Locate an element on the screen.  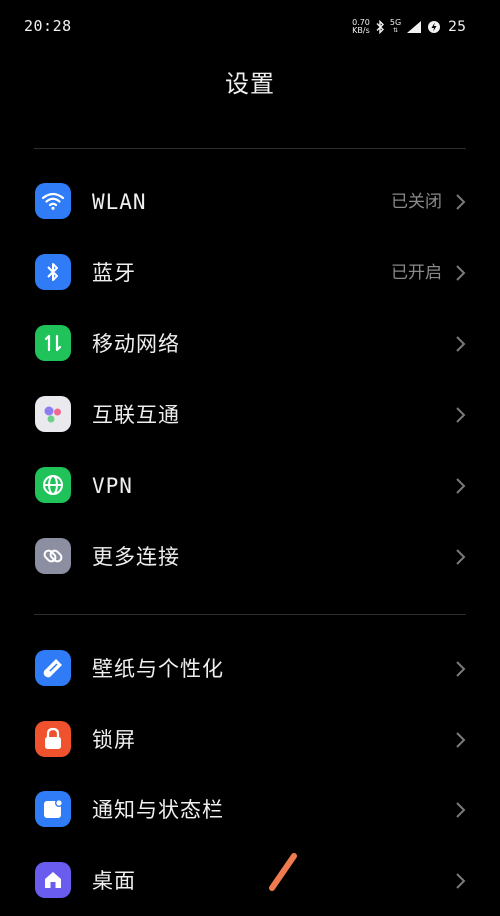
settings-item-bluetooth: 蓝牙 已开启 is located at coordinates (250, 273).